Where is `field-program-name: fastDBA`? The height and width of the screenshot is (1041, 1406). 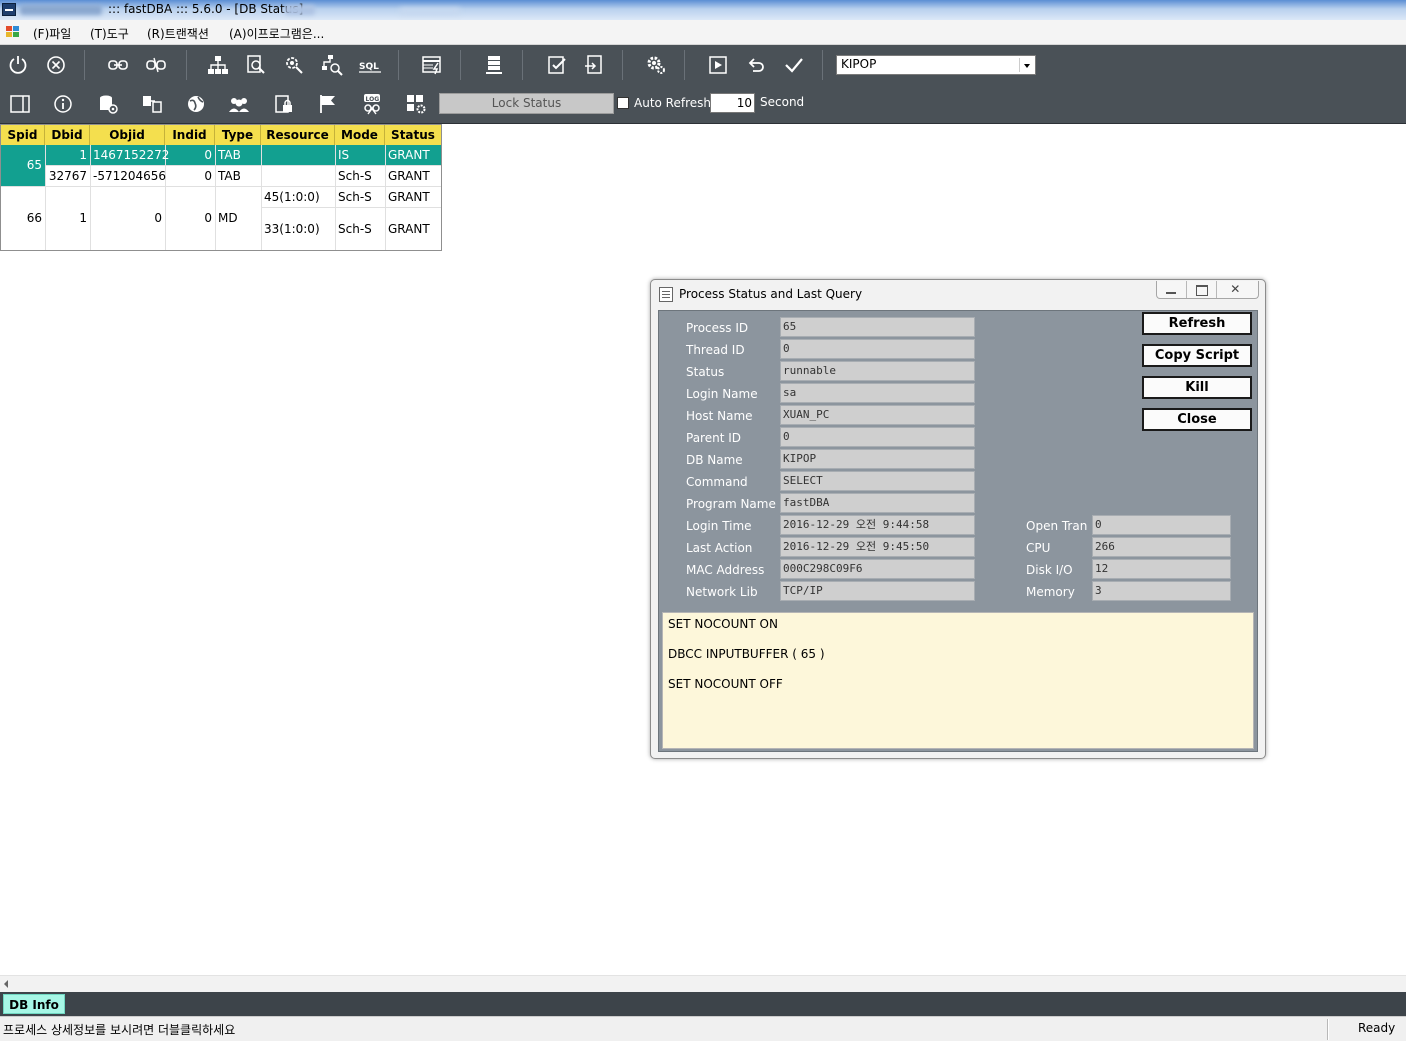
field-program-name: fastDBA is located at coordinates (877, 503).